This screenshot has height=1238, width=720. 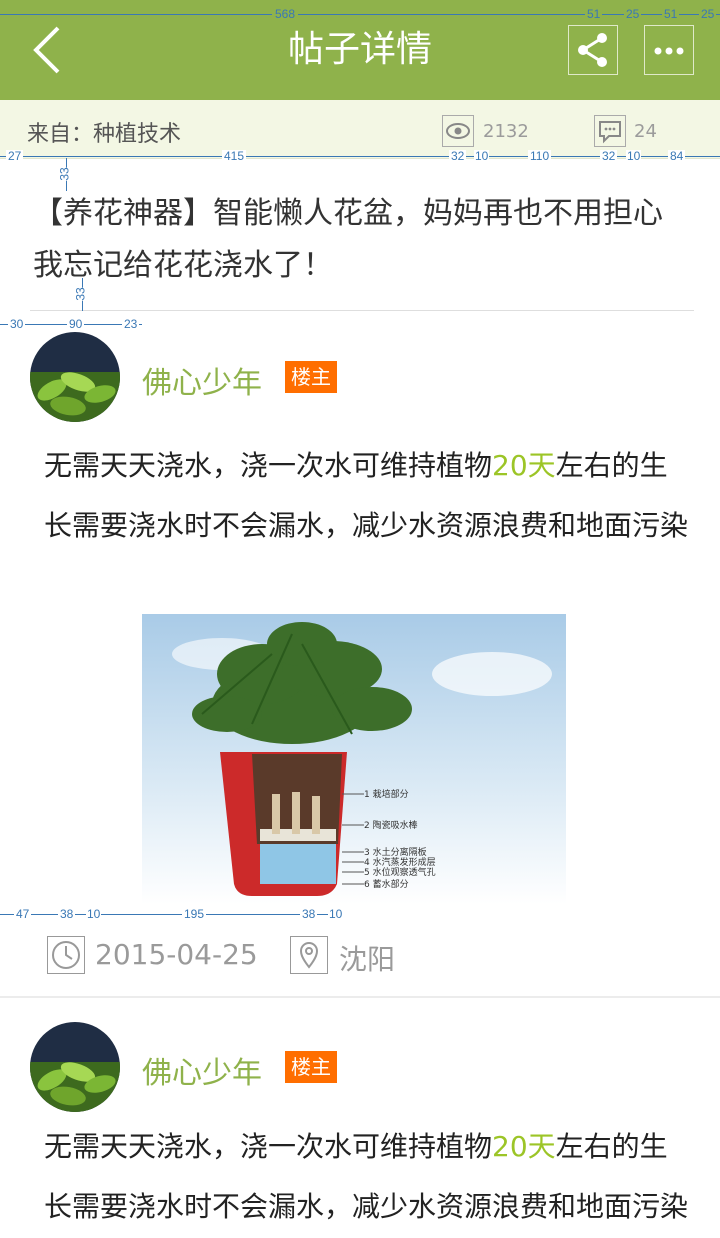 What do you see at coordinates (400, 872) in the screenshot?
I see `image-label: 5 水位观察透气孔` at bounding box center [400, 872].